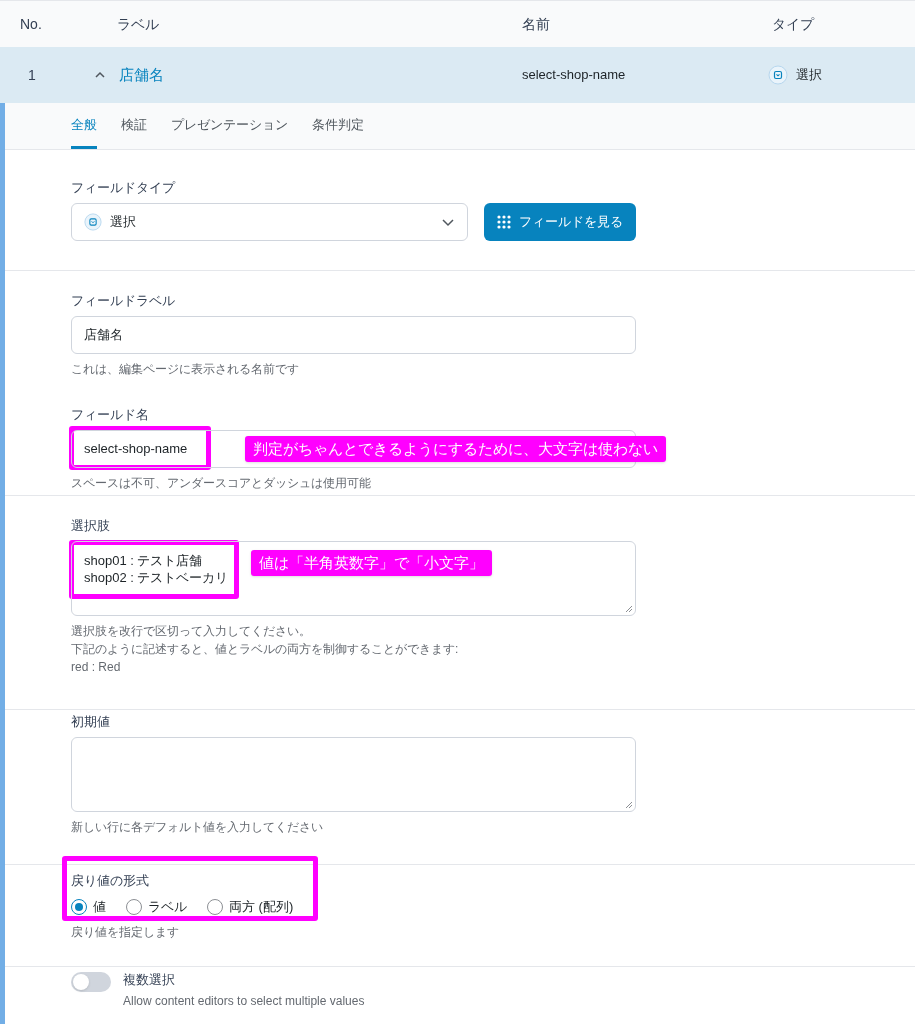 The width and height of the screenshot is (915, 1024). Describe the element at coordinates (536, 24) in the screenshot. I see `column-header: 名前` at that location.